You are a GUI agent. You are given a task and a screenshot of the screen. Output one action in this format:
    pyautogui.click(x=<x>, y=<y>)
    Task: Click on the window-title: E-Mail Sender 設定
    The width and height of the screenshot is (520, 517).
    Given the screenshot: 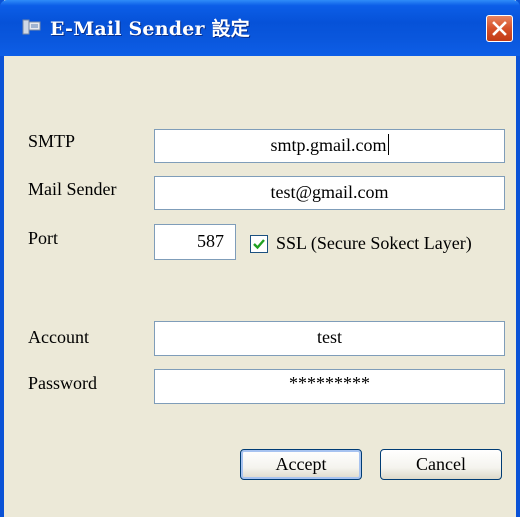 What is the action you would take?
    pyautogui.click(x=150, y=29)
    